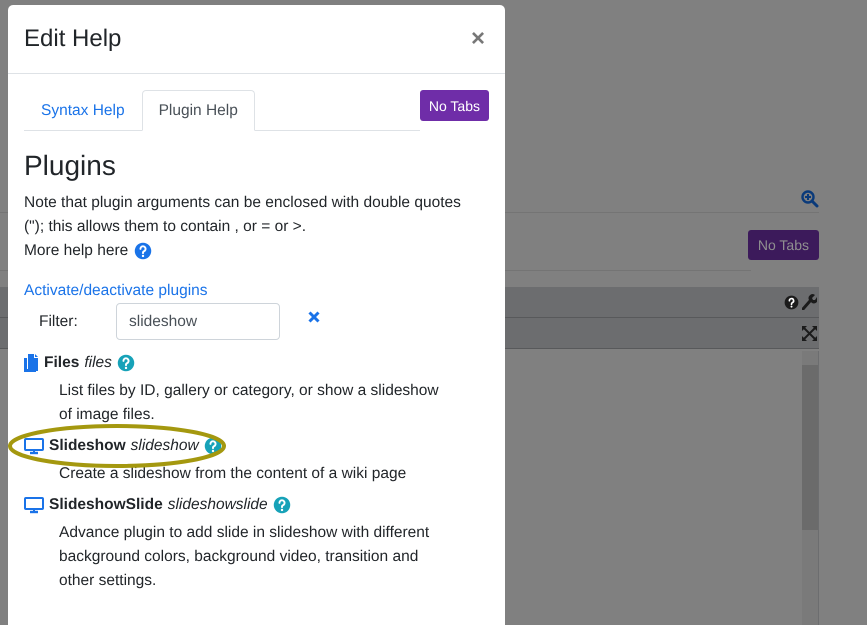 The image size is (867, 625). I want to click on more-help-text: More help here, so click(76, 251).